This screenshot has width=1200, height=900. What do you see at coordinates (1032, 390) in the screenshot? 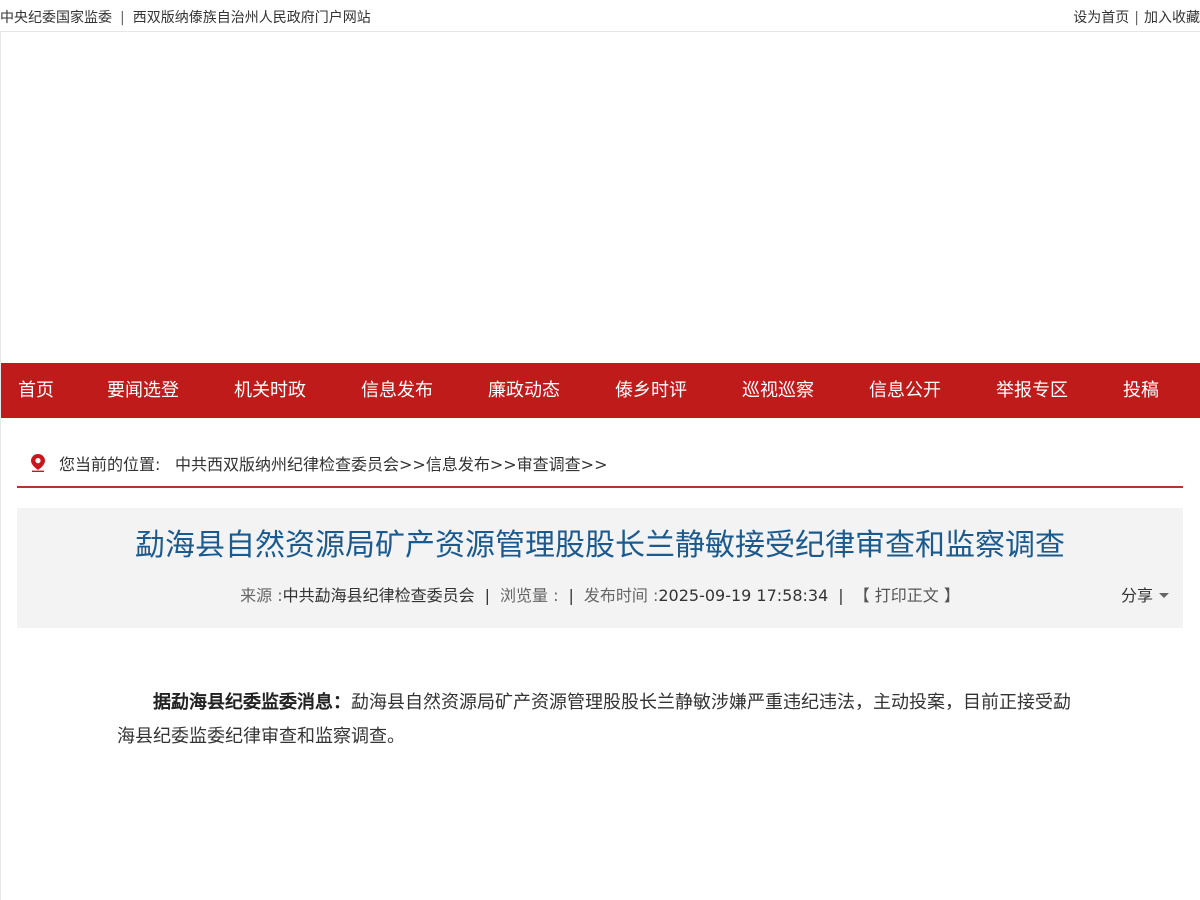
I see `nav-item-report: 举报专区` at bounding box center [1032, 390].